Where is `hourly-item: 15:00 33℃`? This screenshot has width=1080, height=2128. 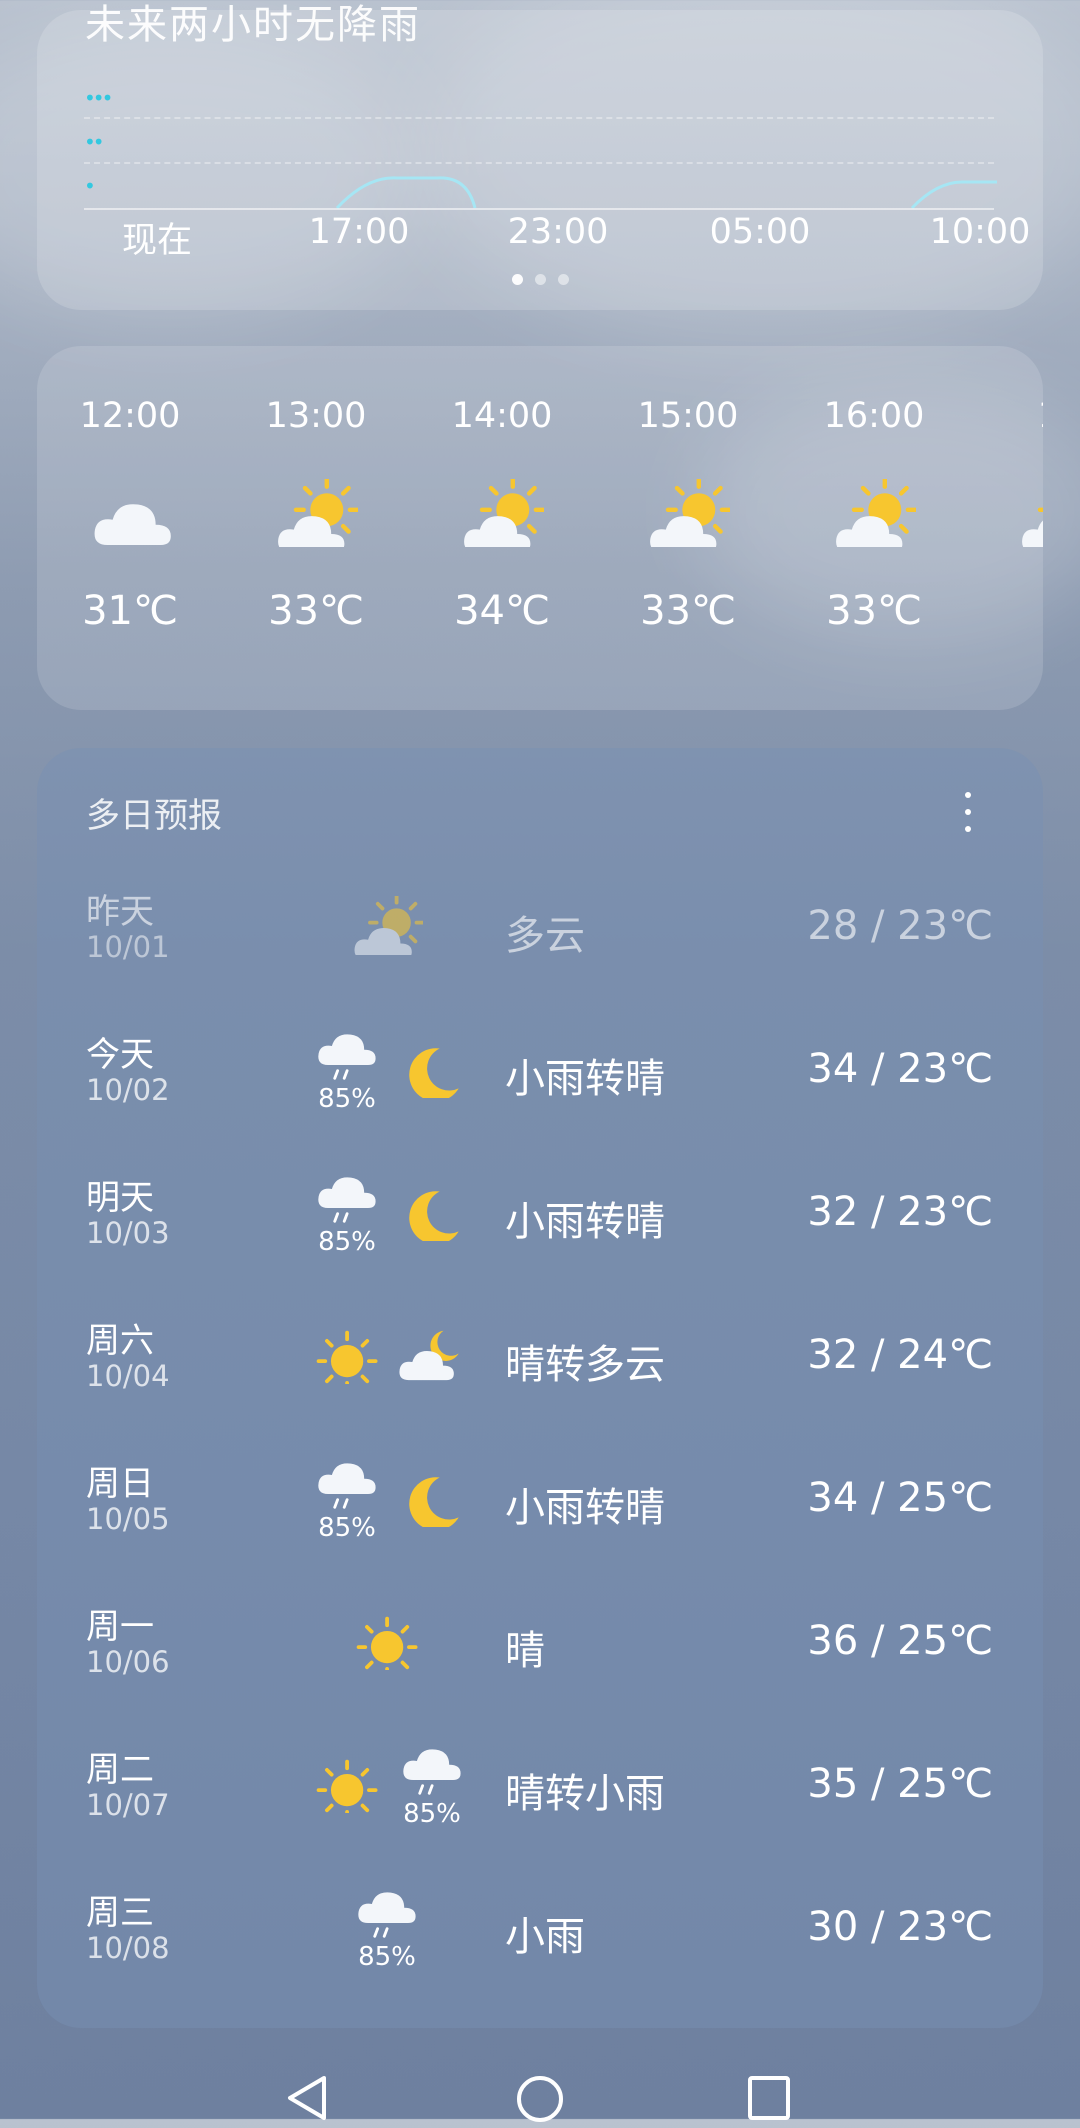
hourly-item: 15:00 33℃ is located at coordinates (688, 515).